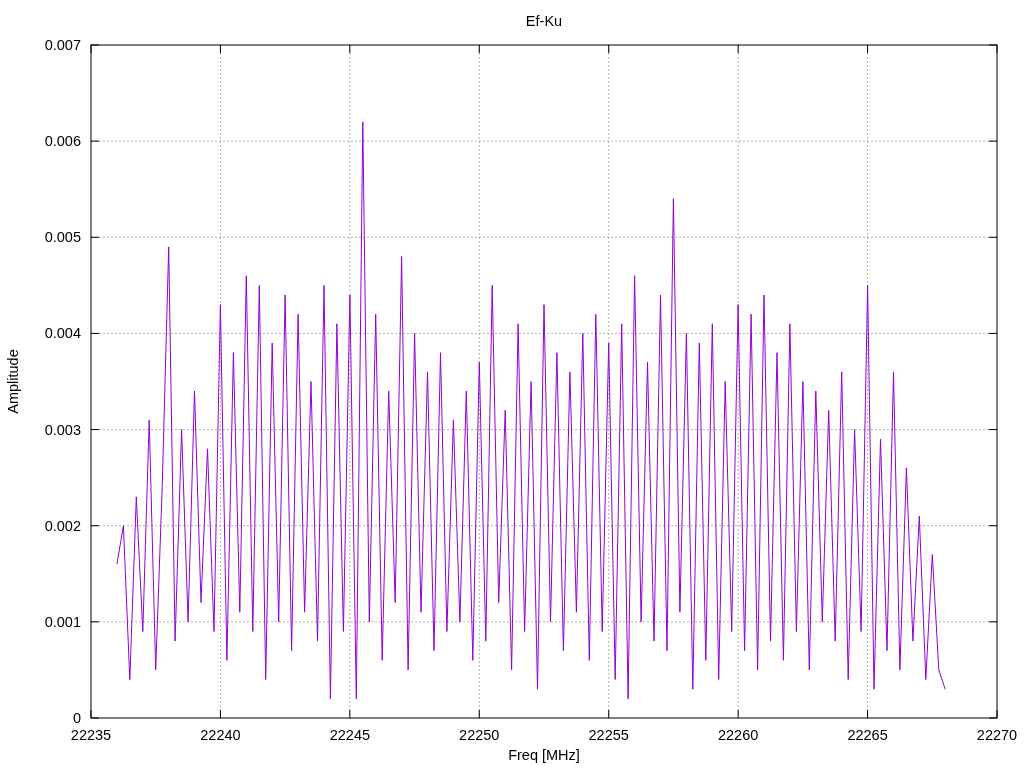 This screenshot has width=1024, height=768. What do you see at coordinates (608, 735) in the screenshot?
I see `x-tick-label: 22255` at bounding box center [608, 735].